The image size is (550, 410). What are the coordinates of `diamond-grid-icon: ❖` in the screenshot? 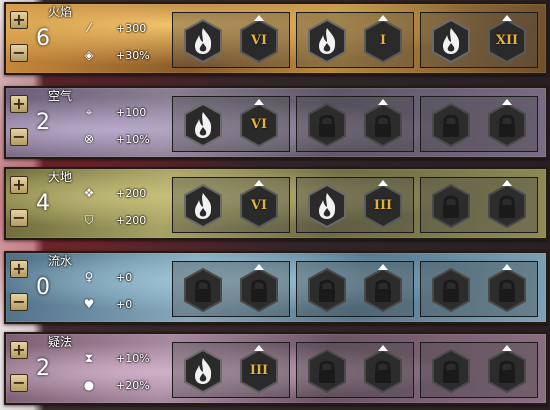 It's located at (89, 193).